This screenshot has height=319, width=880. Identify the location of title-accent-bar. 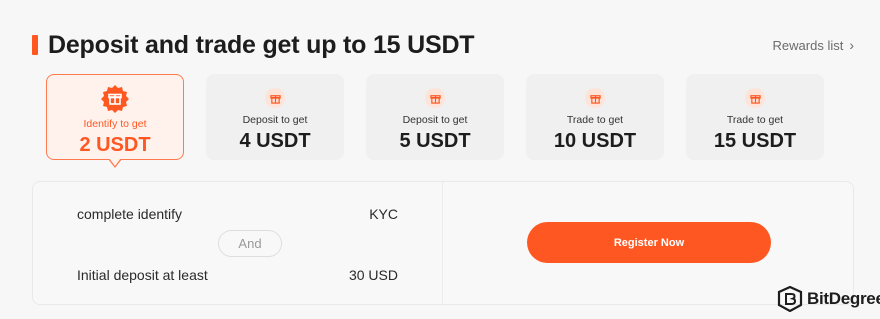
(35, 45).